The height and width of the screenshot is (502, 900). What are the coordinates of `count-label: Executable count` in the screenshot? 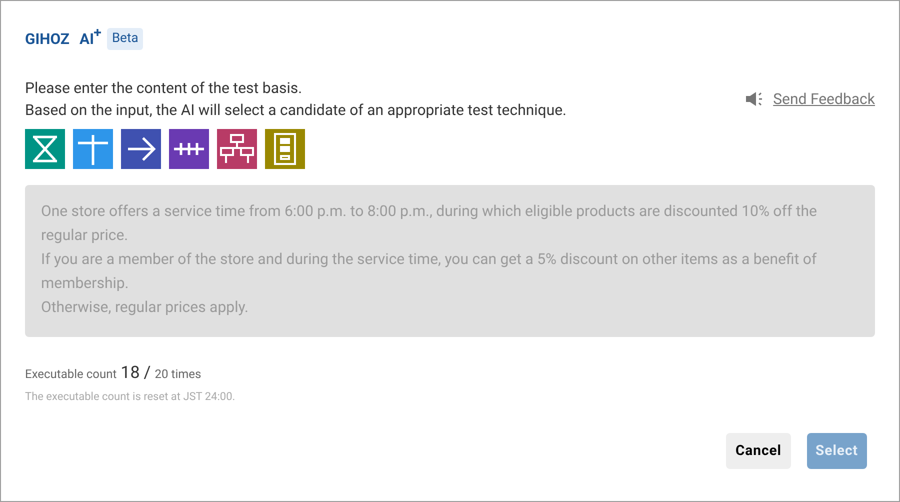 It's located at (71, 374).